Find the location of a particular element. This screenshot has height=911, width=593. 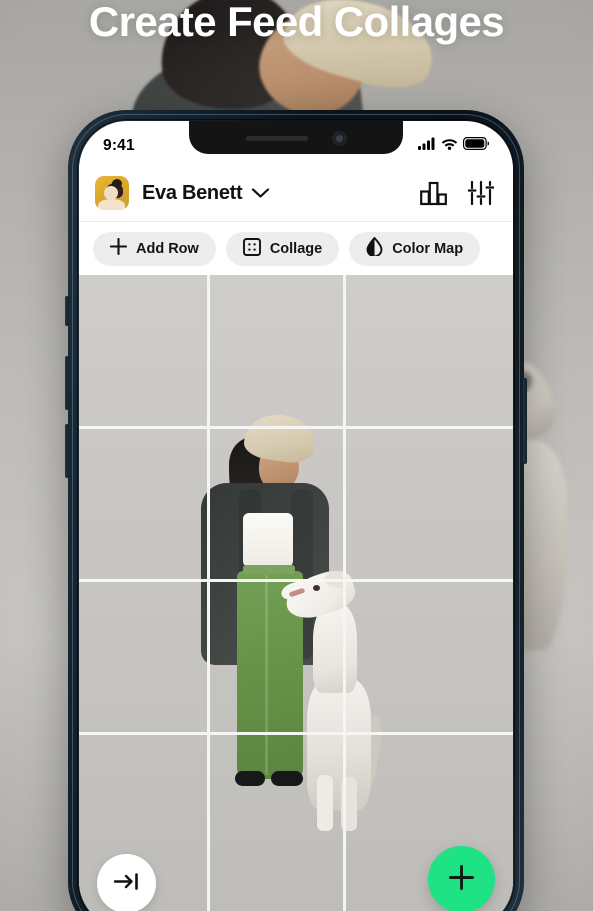

grid-photo-dog is located at coordinates (332, 700).